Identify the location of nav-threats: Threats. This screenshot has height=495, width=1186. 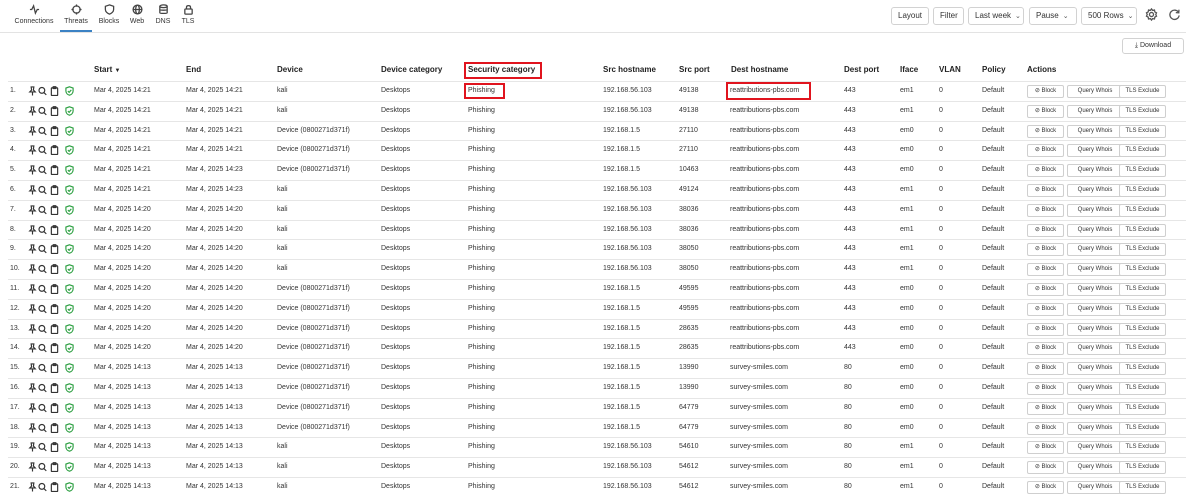
(76, 18).